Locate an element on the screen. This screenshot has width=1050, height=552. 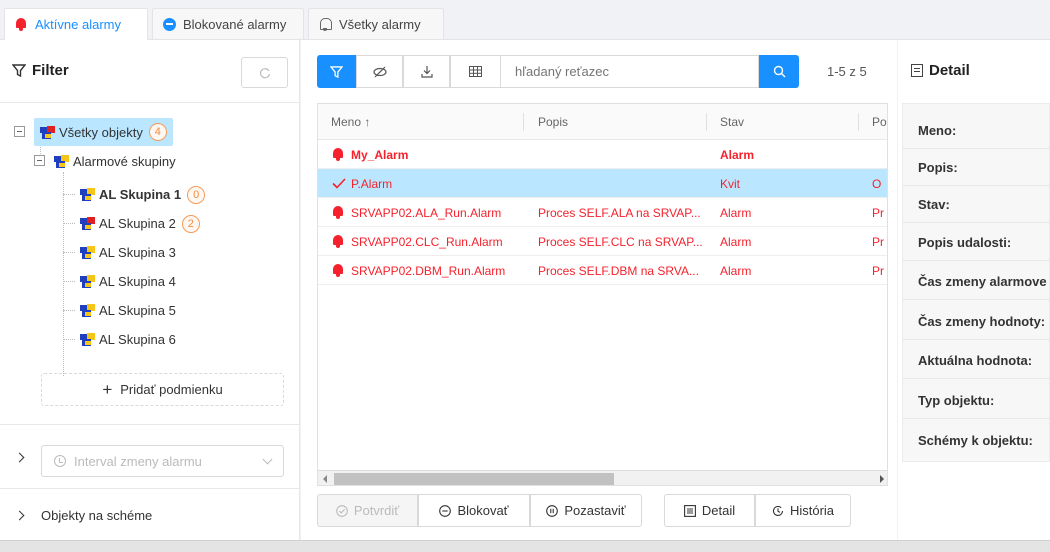
table-icon is located at coordinates (475, 71).